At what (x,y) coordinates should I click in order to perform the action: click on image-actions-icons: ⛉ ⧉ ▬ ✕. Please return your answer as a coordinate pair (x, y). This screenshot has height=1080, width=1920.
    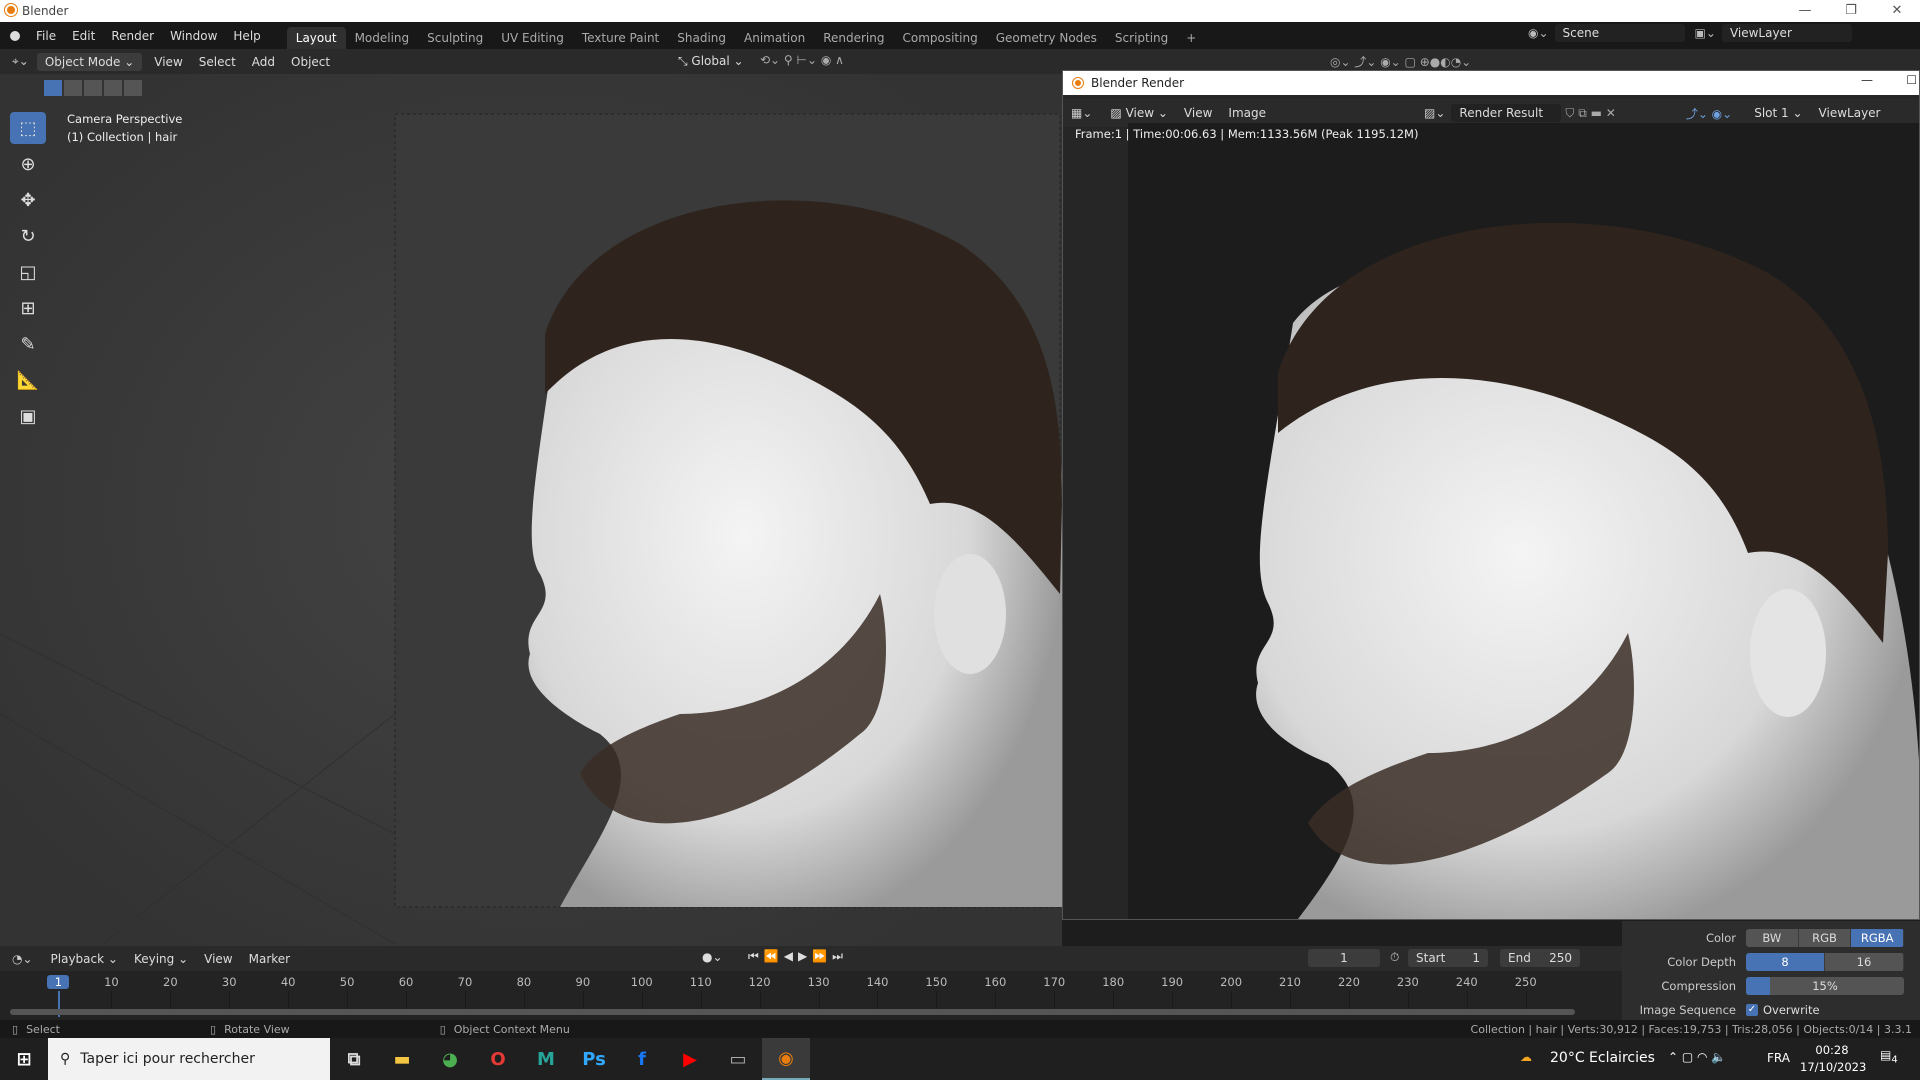
    Looking at the image, I should click on (1590, 113).